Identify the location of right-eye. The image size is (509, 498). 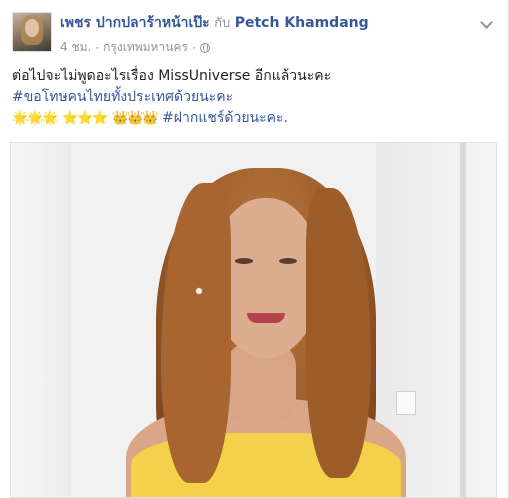
(288, 261).